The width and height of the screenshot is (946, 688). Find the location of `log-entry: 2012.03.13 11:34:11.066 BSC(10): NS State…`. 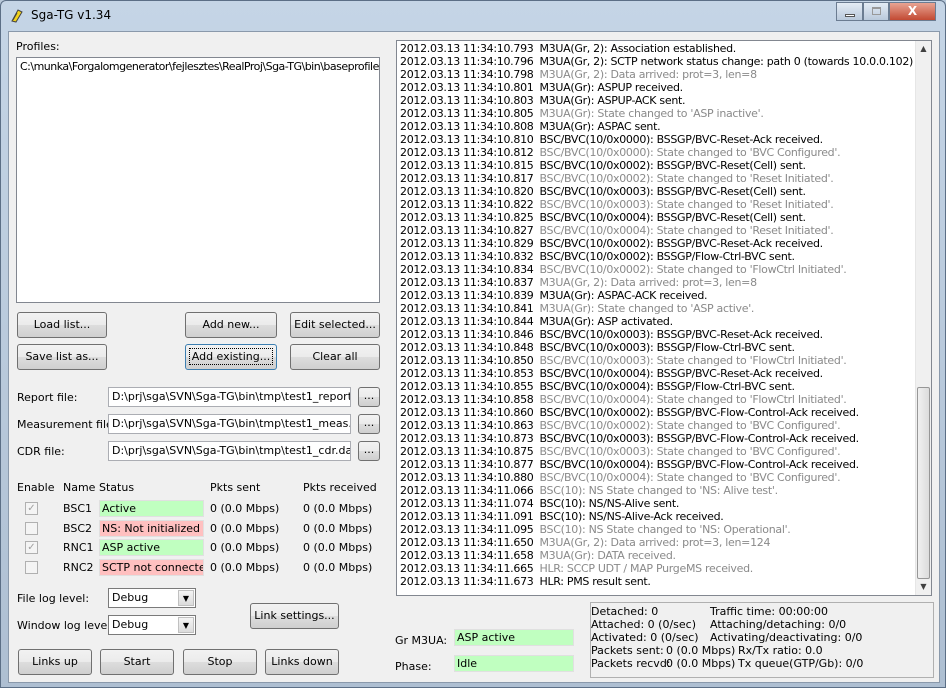

log-entry: 2012.03.13 11:34:11.066 BSC(10): NS State… is located at coordinates (664, 490).